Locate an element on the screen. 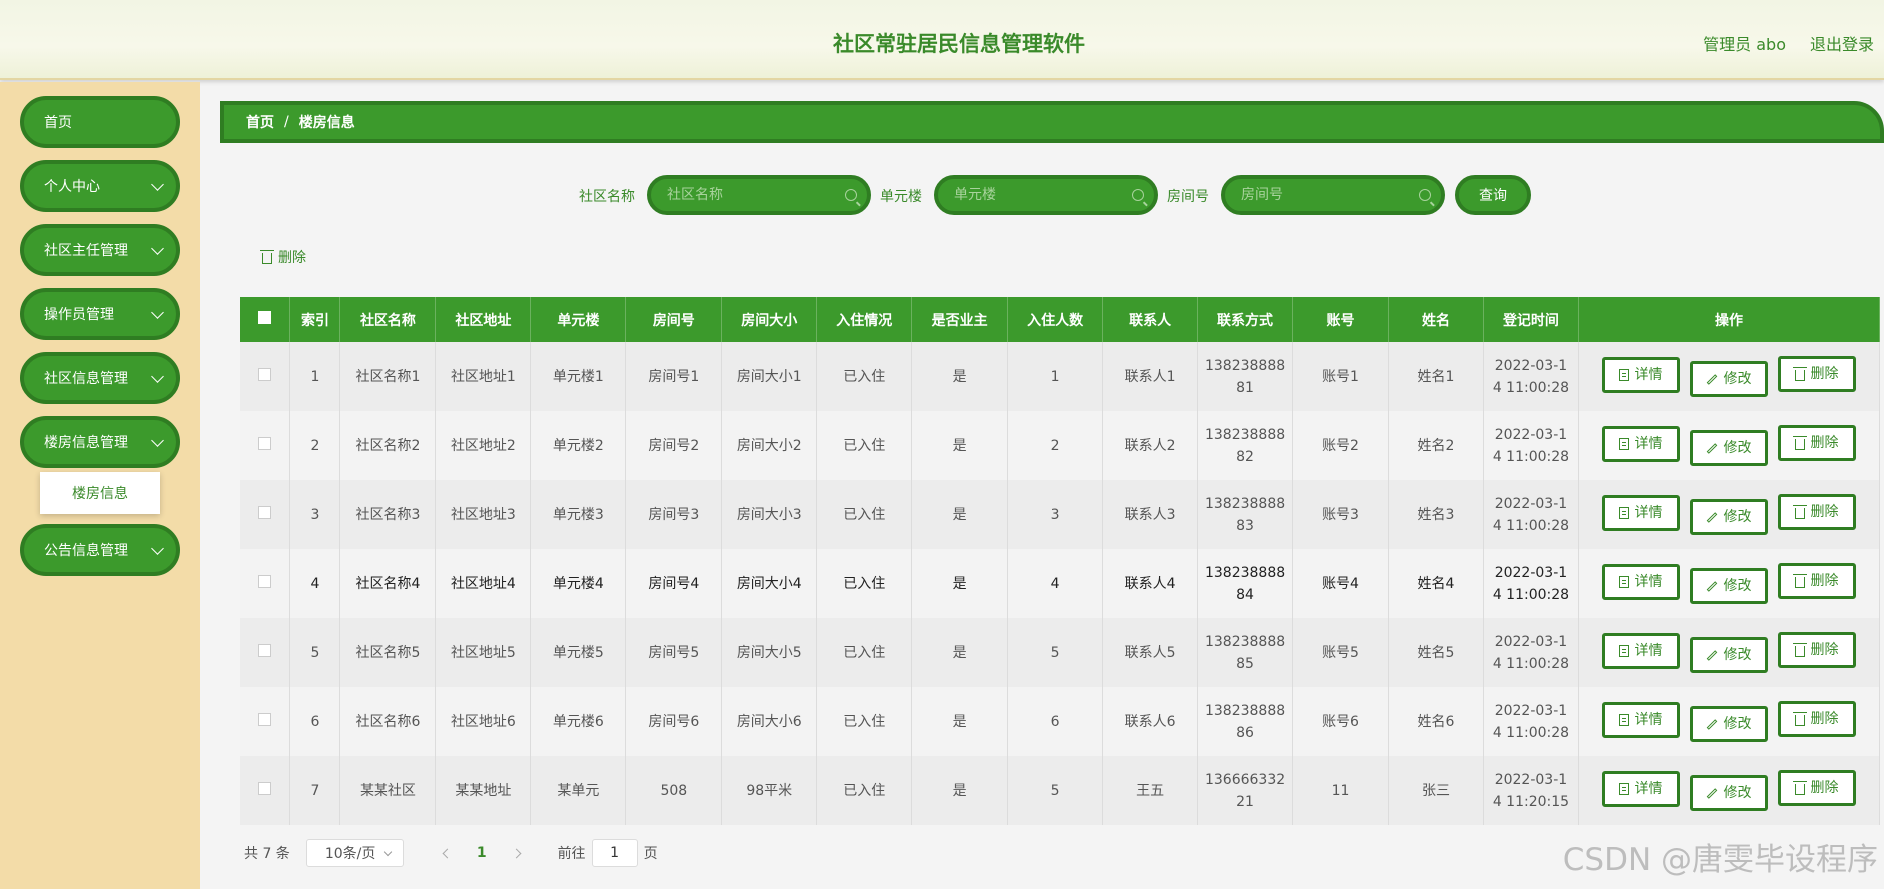  table-cell: 王五 is located at coordinates (1150, 790).